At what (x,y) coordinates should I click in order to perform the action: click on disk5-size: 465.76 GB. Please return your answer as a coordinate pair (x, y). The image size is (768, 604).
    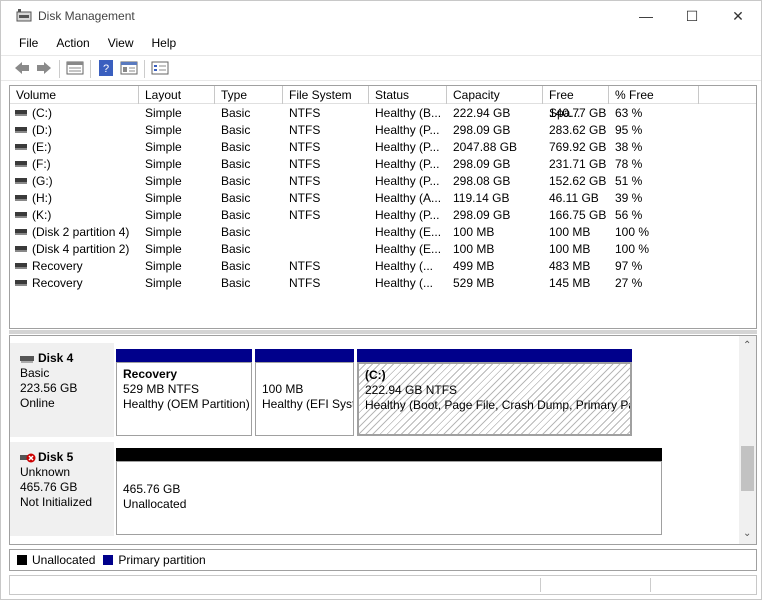
    Looking at the image, I should click on (49, 487).